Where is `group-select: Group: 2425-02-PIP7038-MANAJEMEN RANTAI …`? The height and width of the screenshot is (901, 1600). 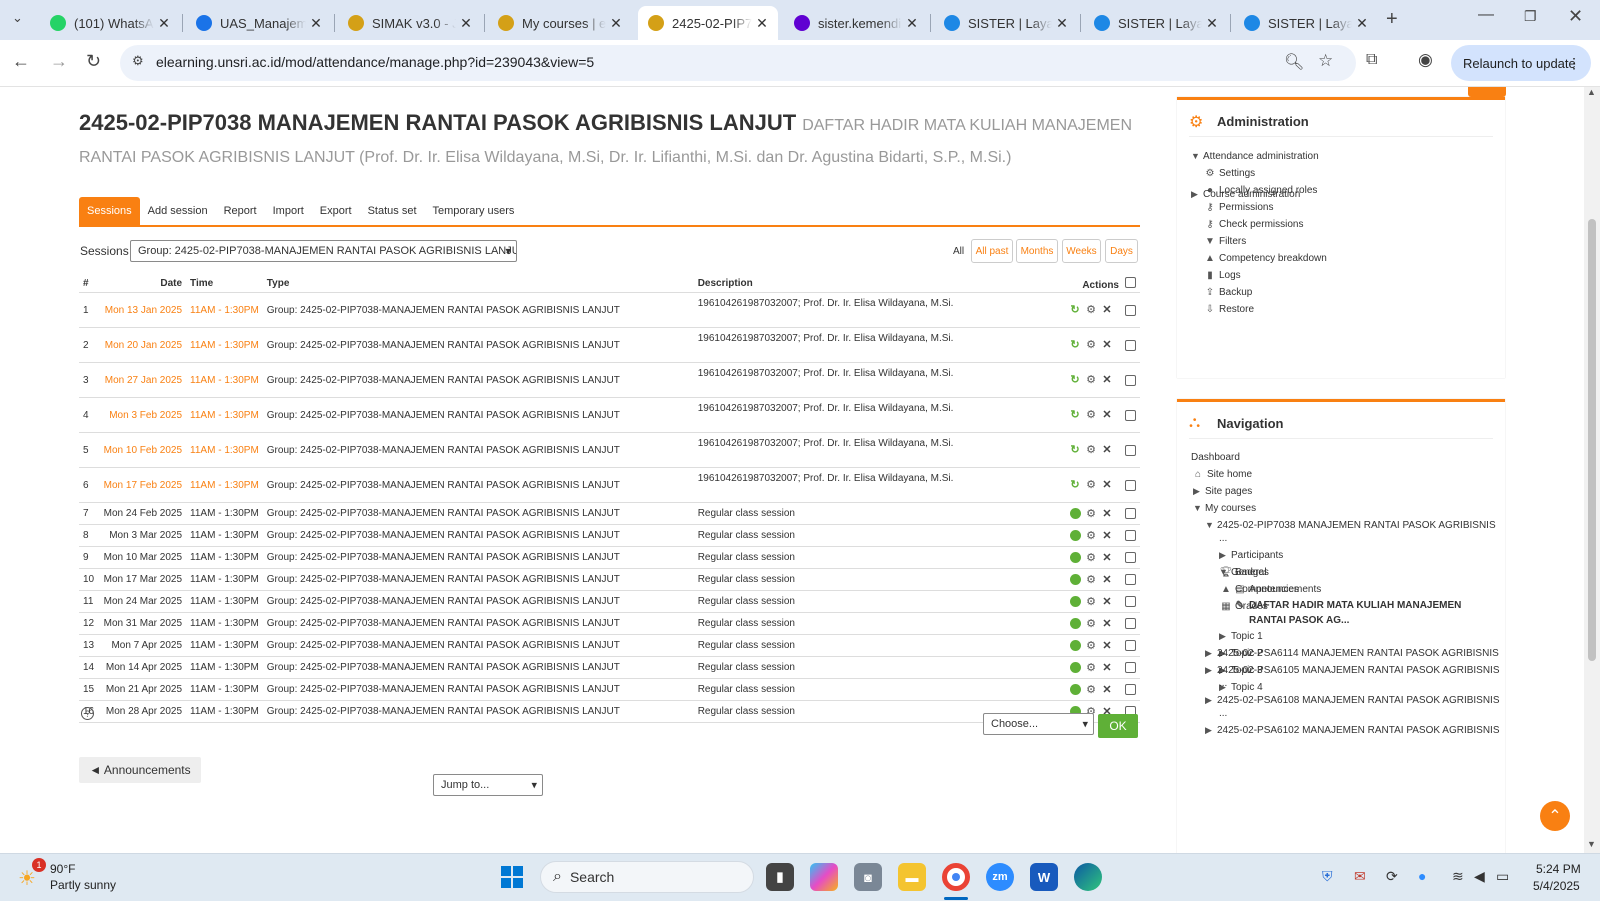 group-select: Group: 2425-02-PIP7038-MANAJEMEN RANTAI … is located at coordinates (323, 251).